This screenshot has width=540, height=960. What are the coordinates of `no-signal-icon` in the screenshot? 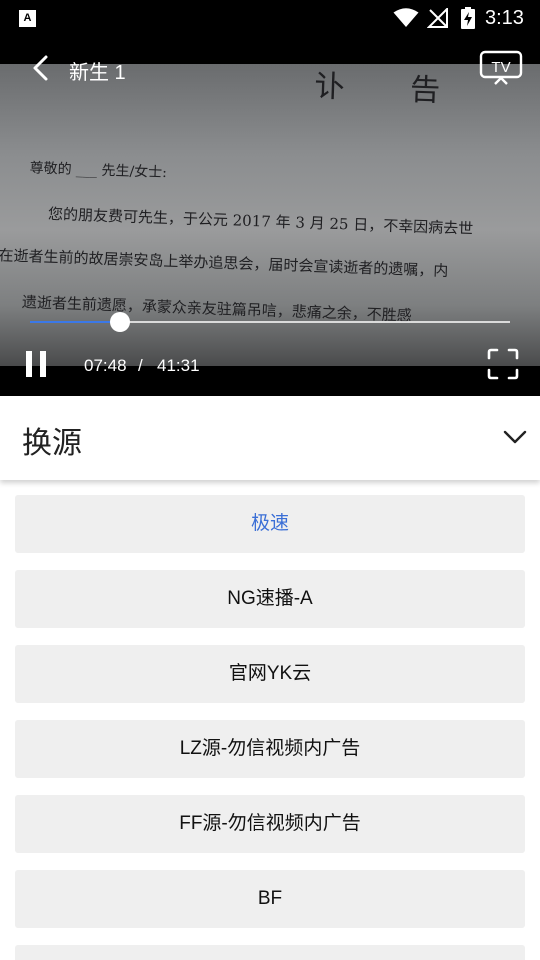 It's located at (437, 18).